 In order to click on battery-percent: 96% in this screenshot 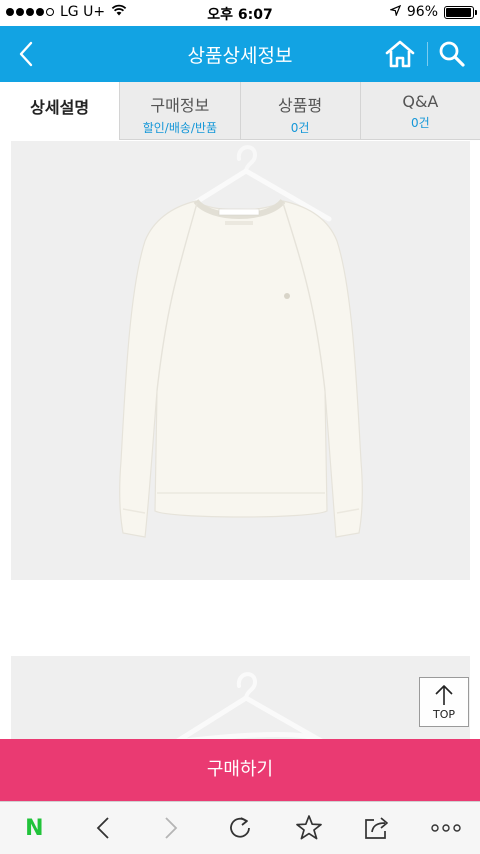, I will do `click(422, 12)`.